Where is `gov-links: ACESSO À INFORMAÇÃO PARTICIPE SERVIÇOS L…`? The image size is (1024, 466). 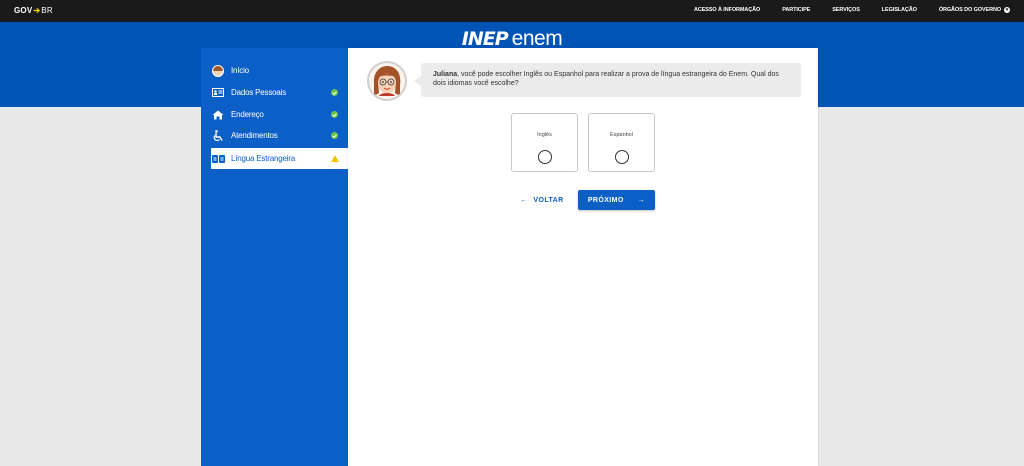 gov-links: ACESSO À INFORMAÇÃO PARTICIPE SERVIÇOS L… is located at coordinates (852, 10).